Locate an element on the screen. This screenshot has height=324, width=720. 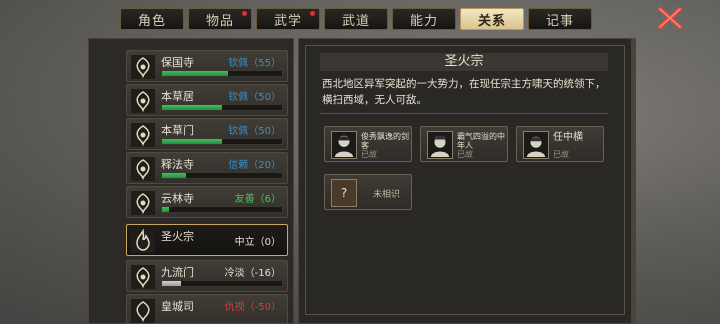
unknown-label: 未相识 is located at coordinates (387, 195).